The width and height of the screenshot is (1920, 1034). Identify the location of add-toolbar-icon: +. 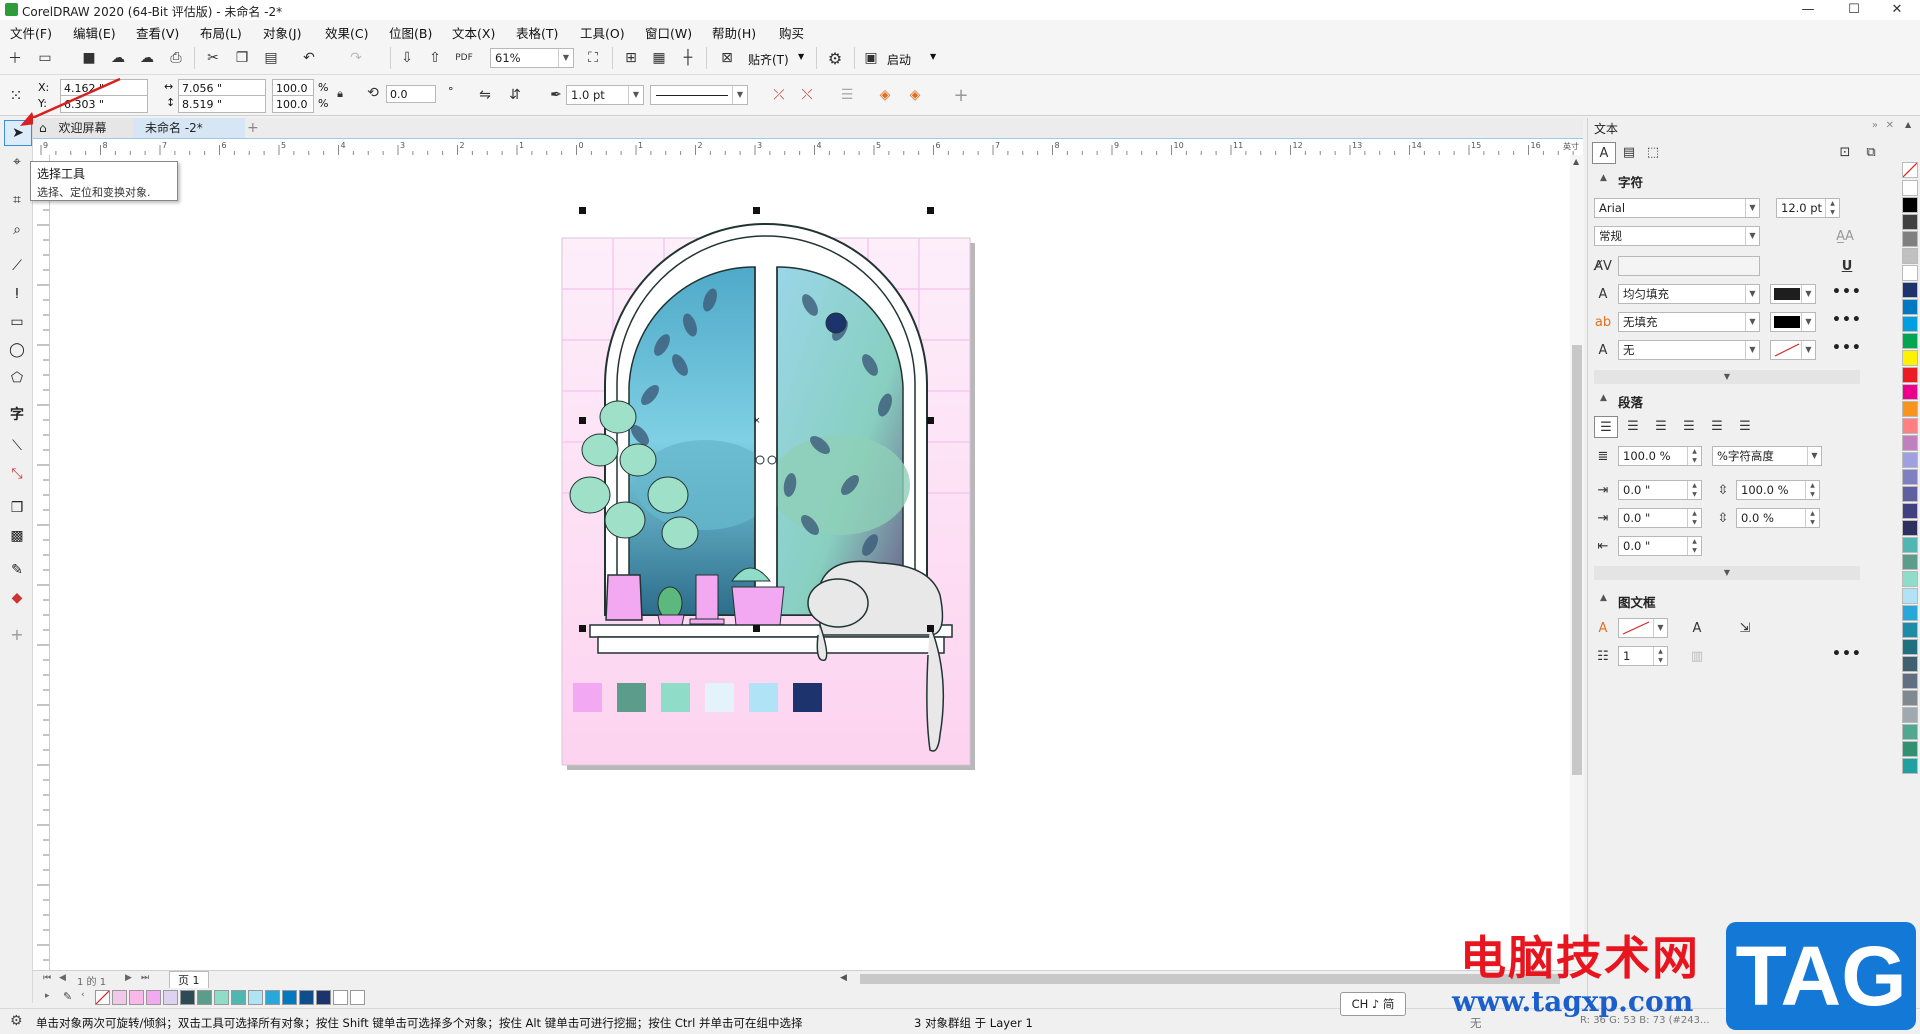
(961, 95).